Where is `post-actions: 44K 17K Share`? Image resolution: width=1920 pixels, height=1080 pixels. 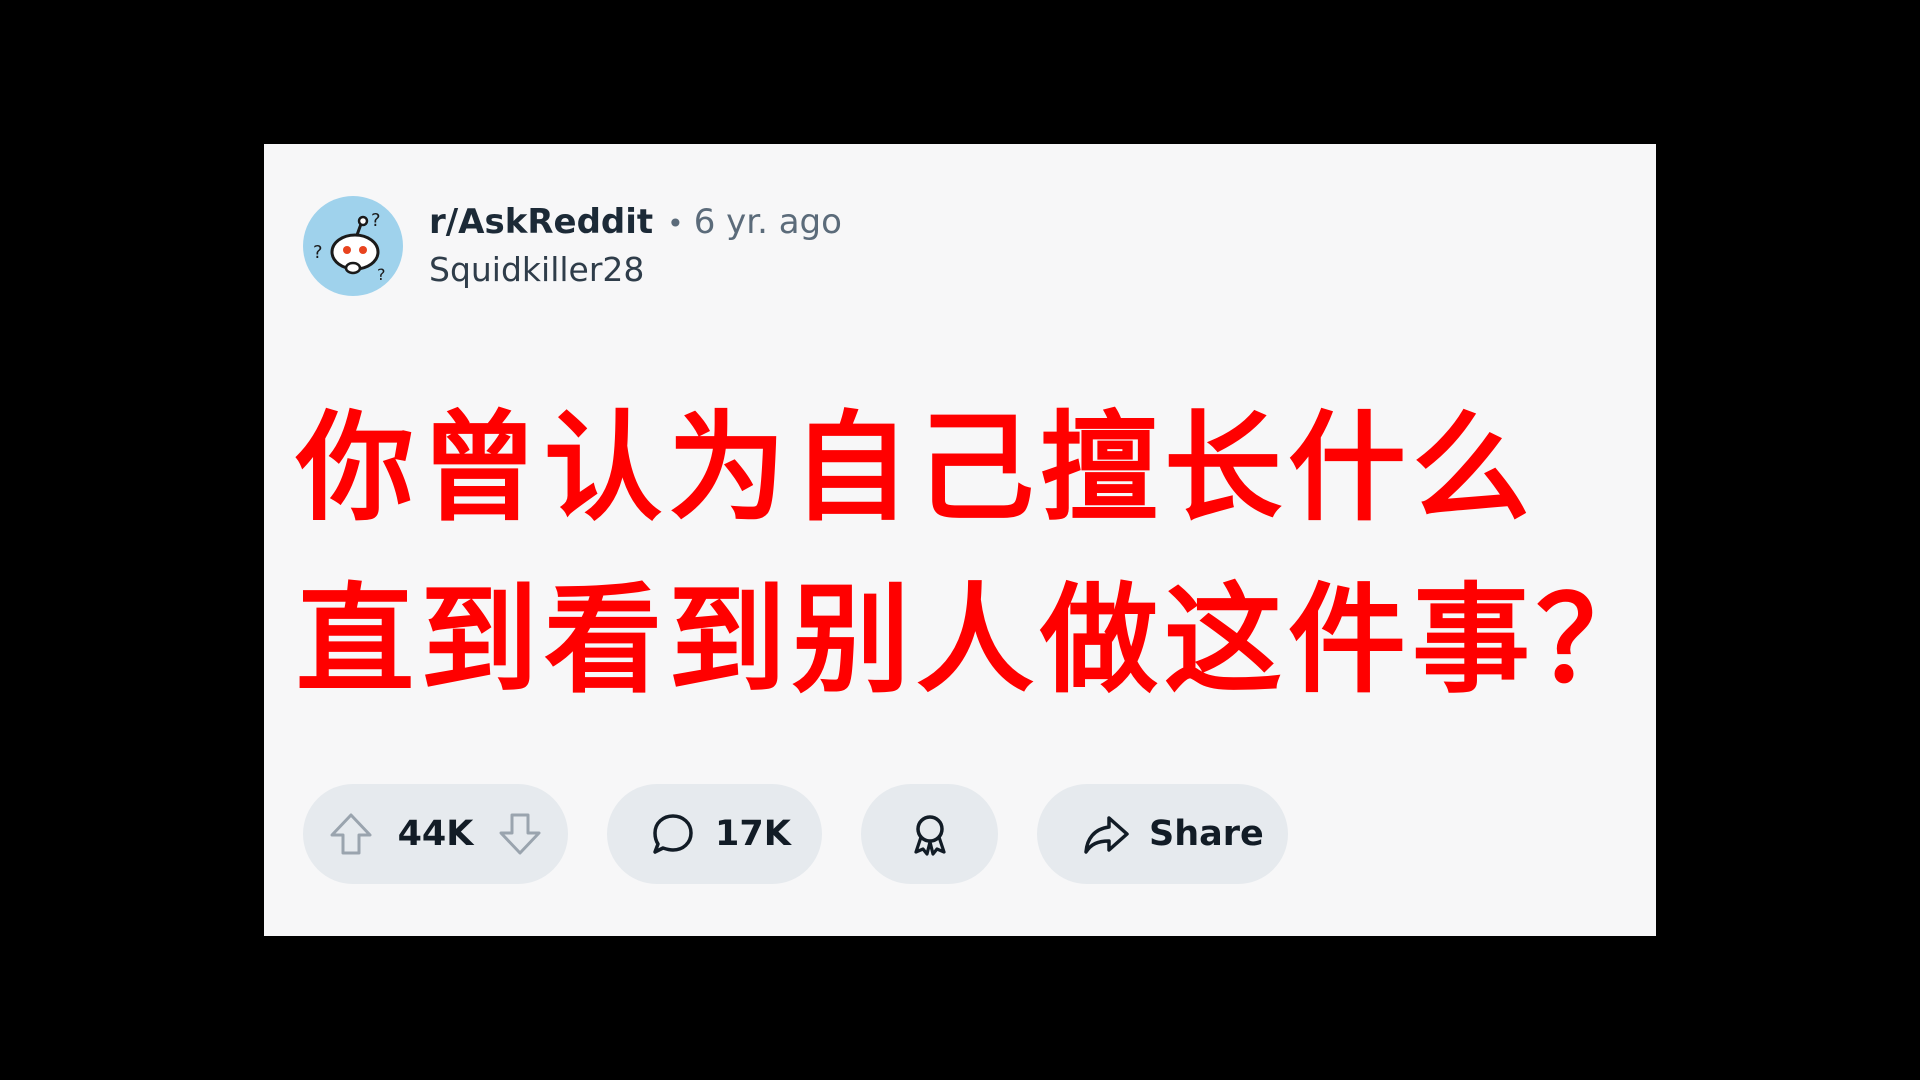
post-actions: 44K 17K Share is located at coordinates (795, 834).